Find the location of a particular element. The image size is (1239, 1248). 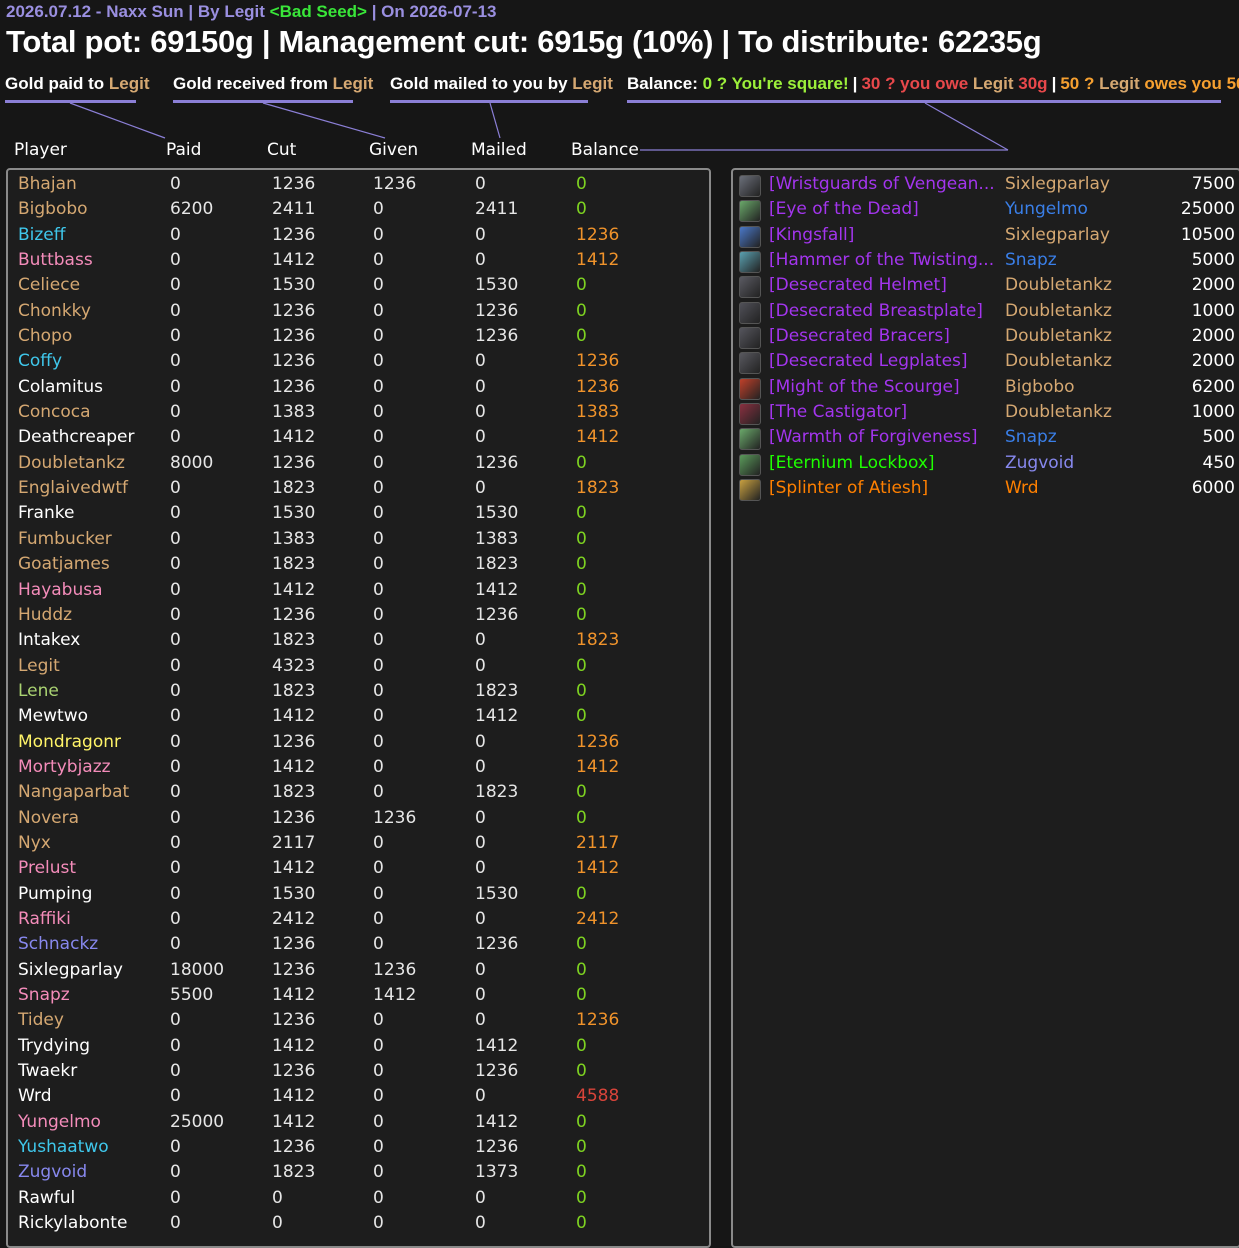

player-name: Rawful is located at coordinates (47, 1197).